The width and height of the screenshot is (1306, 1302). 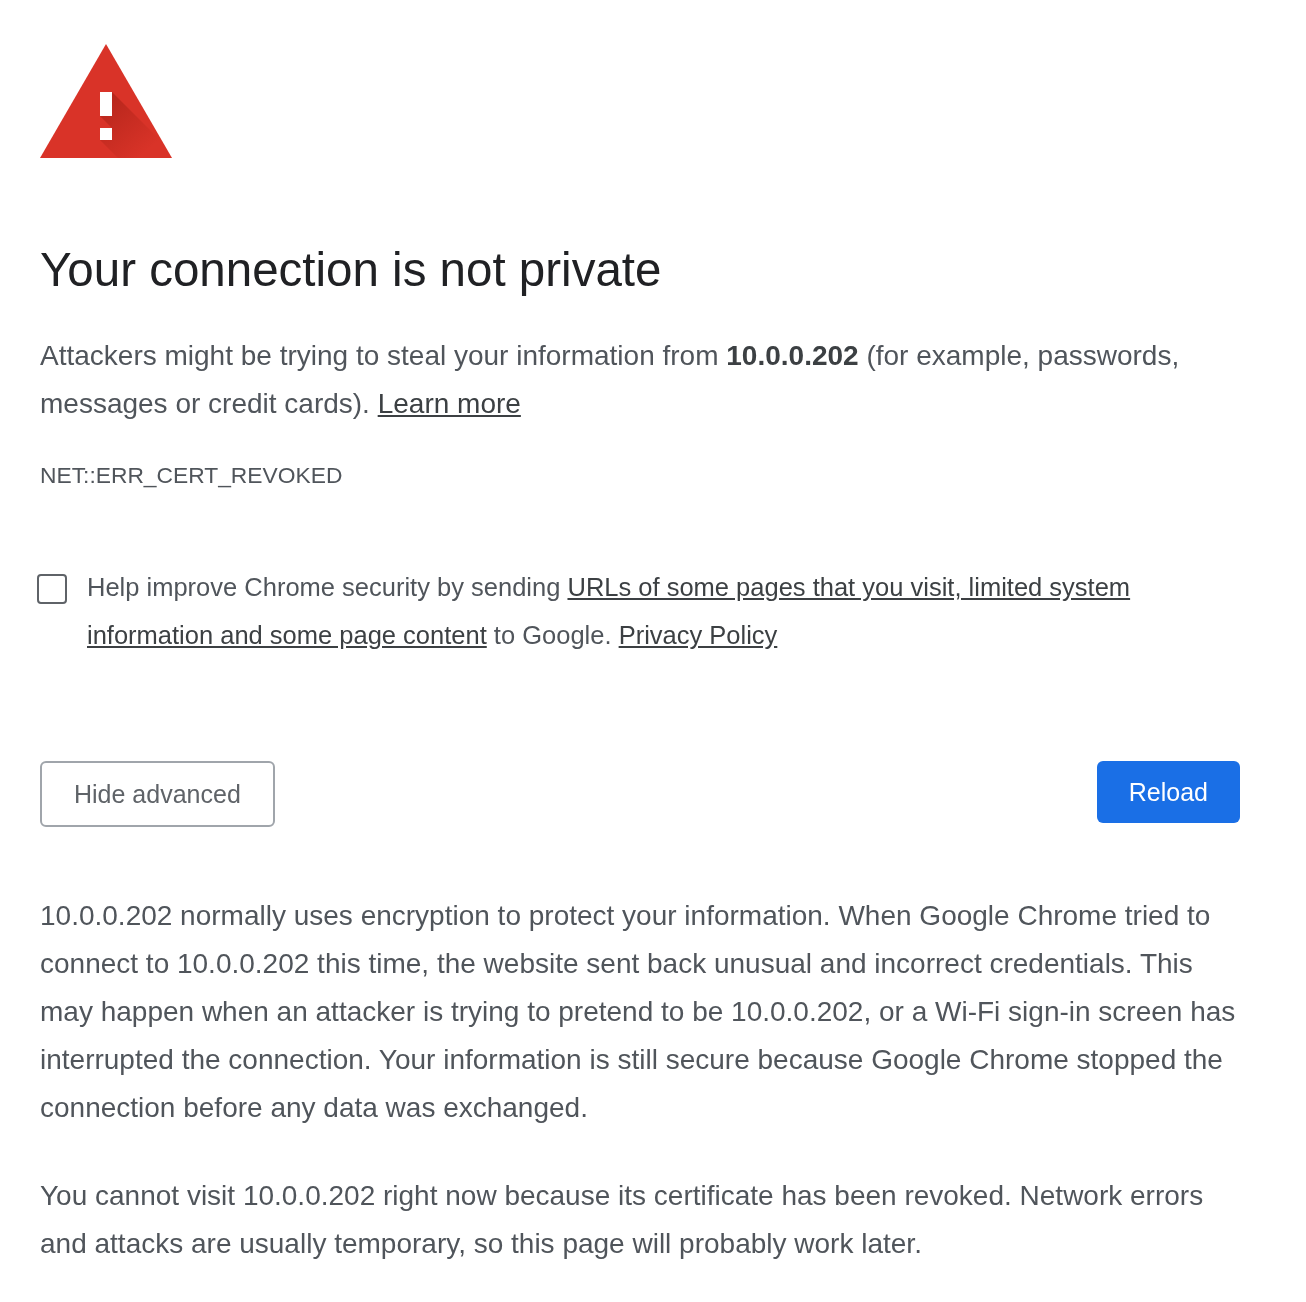 What do you see at coordinates (449, 403) in the screenshot?
I see `learn-more-link: Learn more` at bounding box center [449, 403].